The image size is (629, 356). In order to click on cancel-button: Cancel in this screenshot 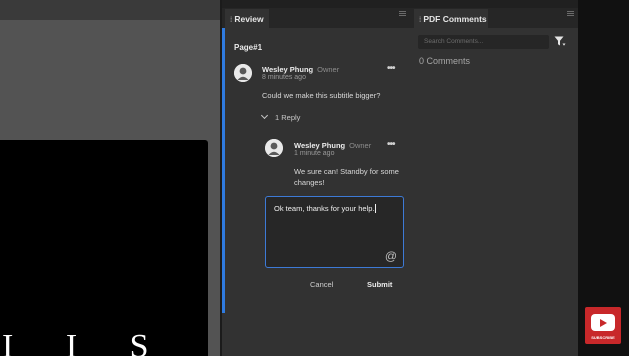, I will do `click(321, 284)`.